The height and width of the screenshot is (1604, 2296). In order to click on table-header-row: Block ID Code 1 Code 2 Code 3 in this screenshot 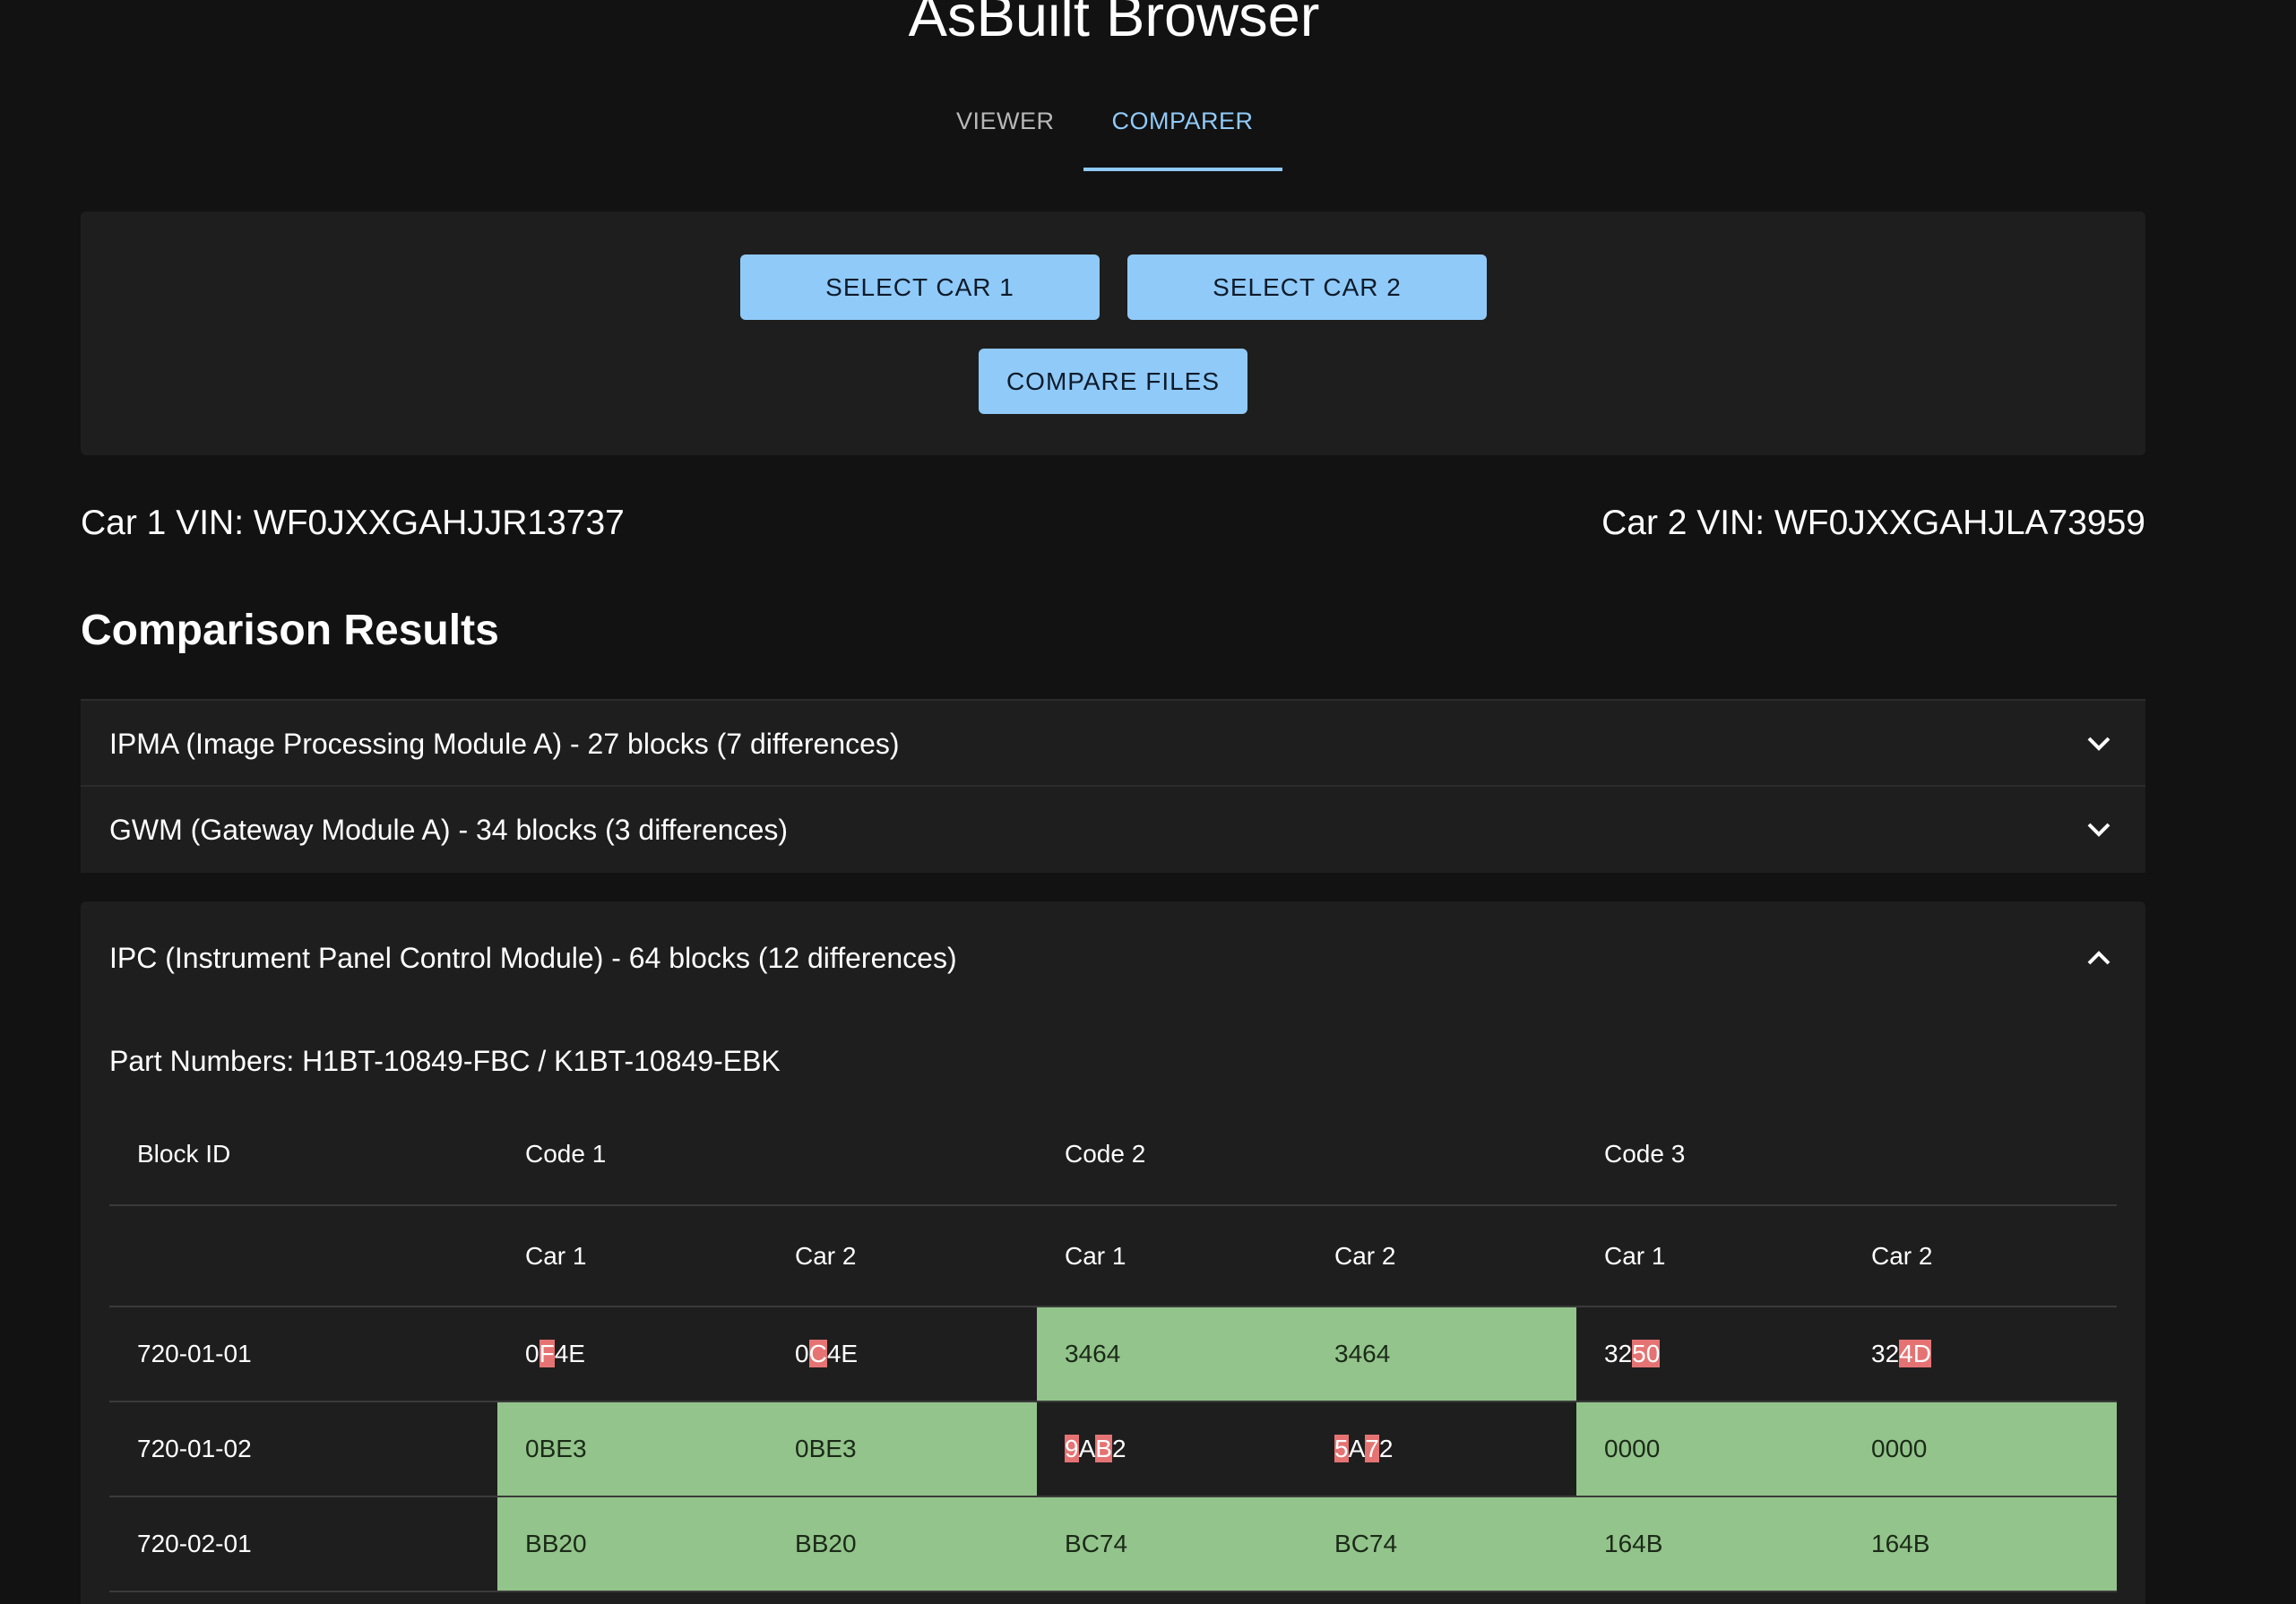, I will do `click(1113, 1155)`.